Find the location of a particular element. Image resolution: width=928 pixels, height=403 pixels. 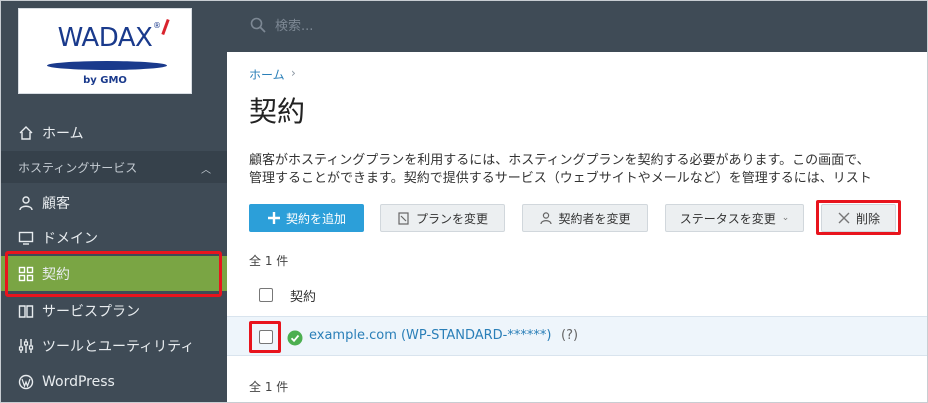

sidebar-item-label: ドメイン is located at coordinates (70, 238).